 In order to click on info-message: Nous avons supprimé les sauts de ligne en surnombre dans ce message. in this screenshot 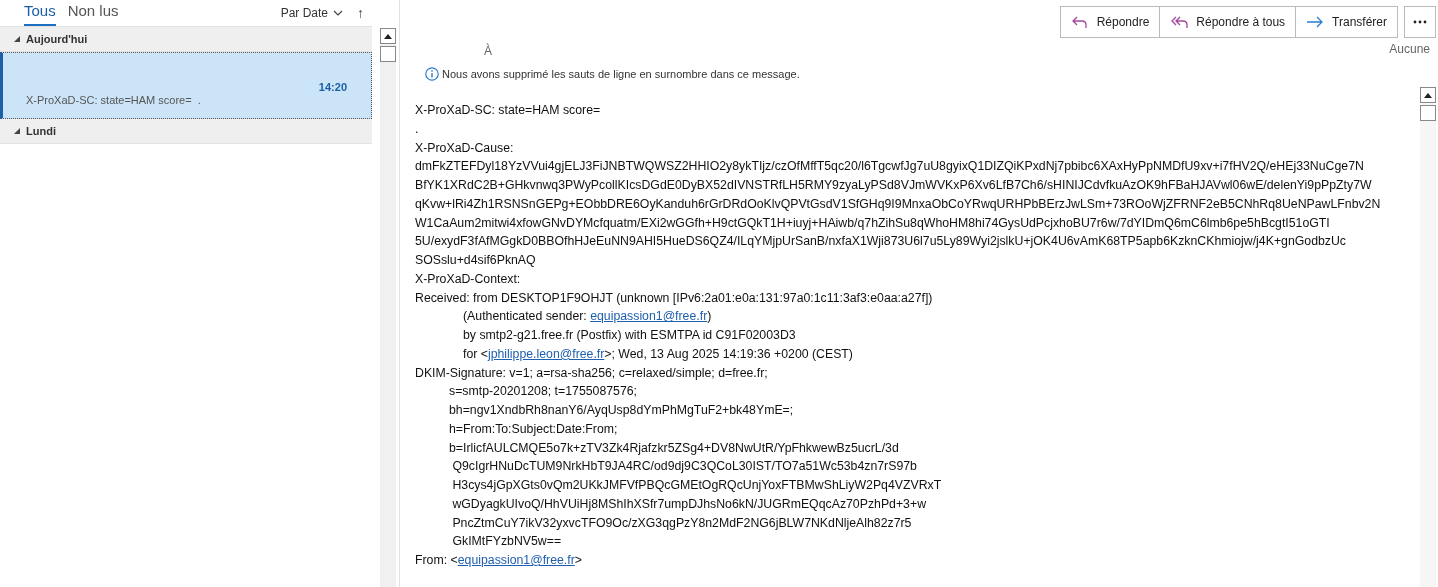, I will do `click(621, 74)`.